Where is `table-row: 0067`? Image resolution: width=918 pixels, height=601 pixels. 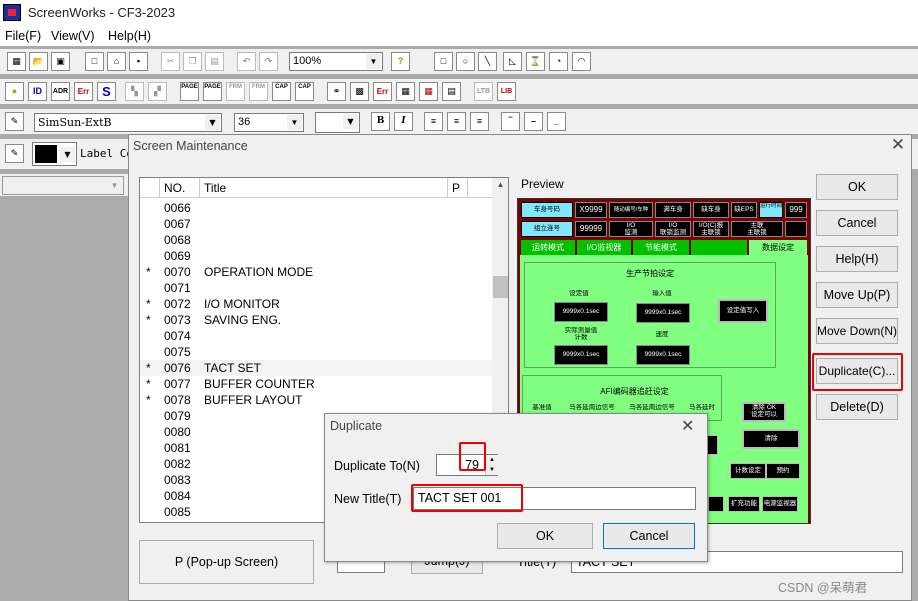
table-row: 0067 is located at coordinates (316, 224).